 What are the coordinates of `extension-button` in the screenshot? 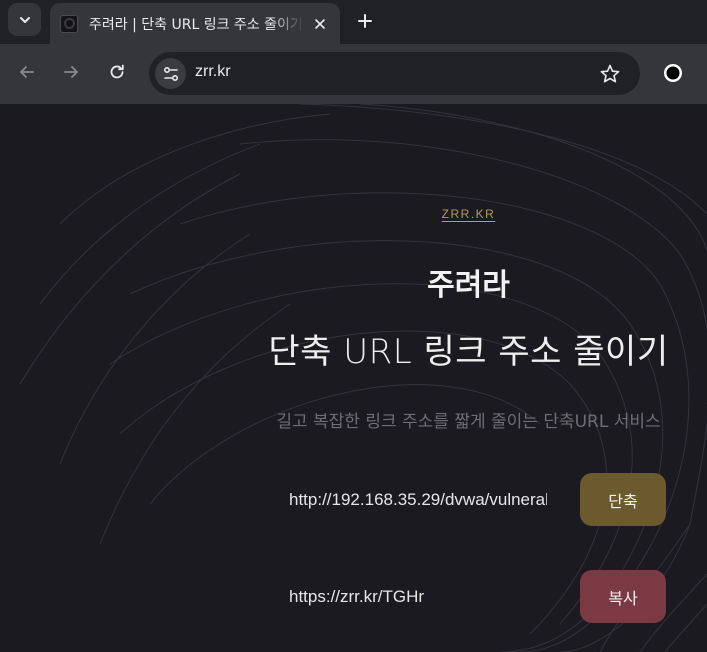 It's located at (673, 73).